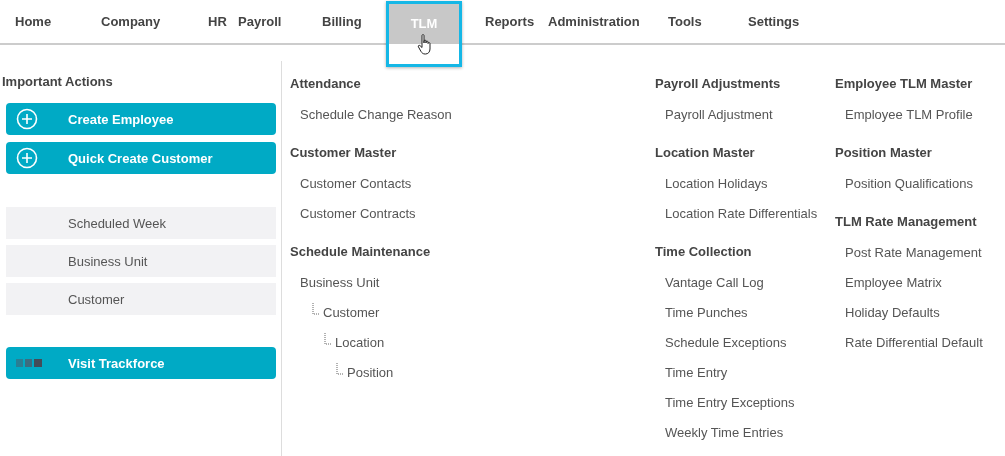 The height and width of the screenshot is (456, 1005). Describe the element at coordinates (696, 372) in the screenshot. I see `menu-link: Time Entry` at that location.